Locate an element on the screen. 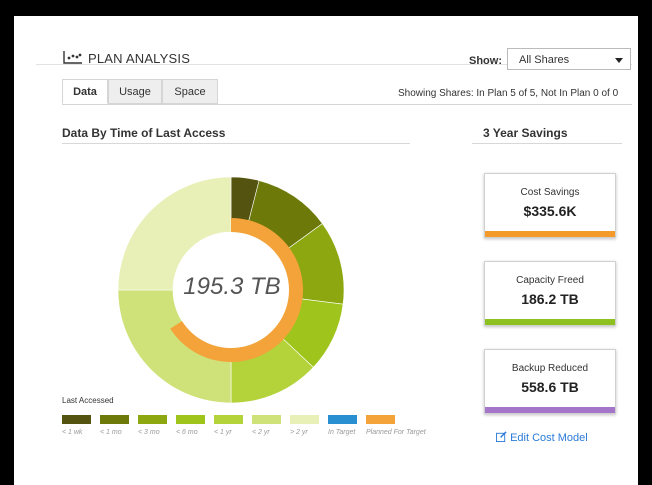  capacity-freed-accent-bar is located at coordinates (550, 322).